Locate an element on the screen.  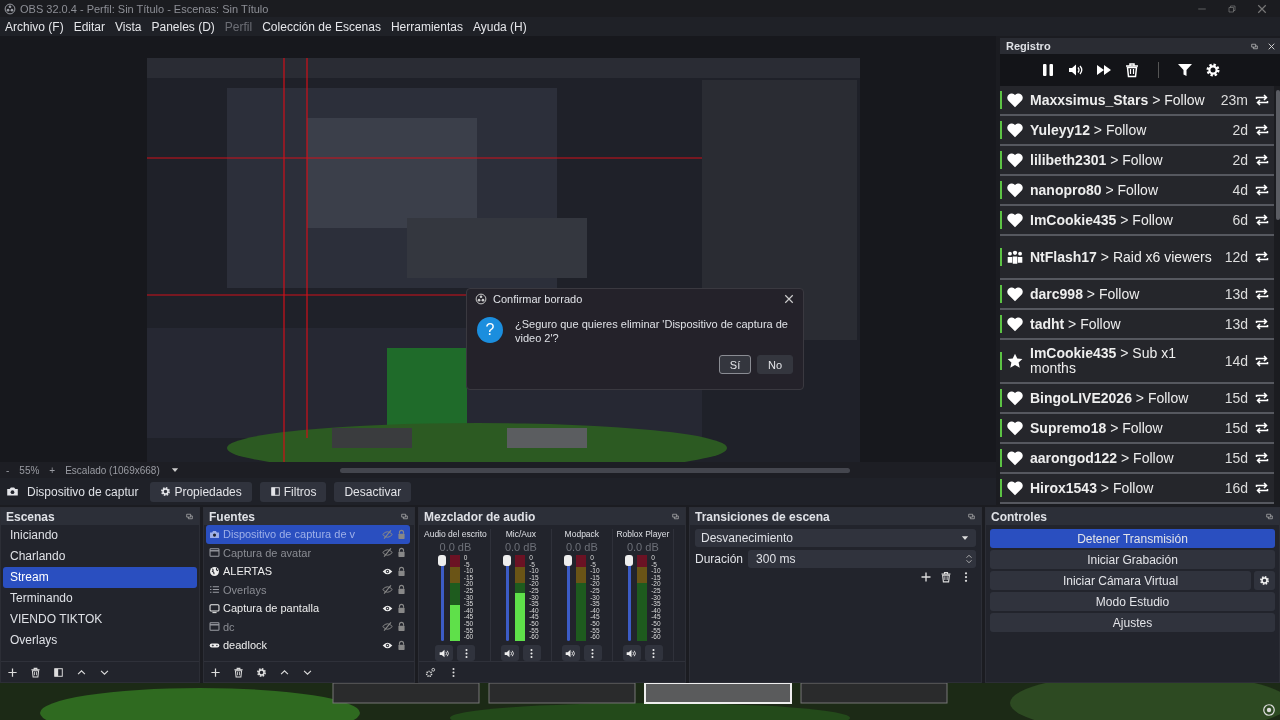
scene-item: Terminando is located at coordinates (100, 598).